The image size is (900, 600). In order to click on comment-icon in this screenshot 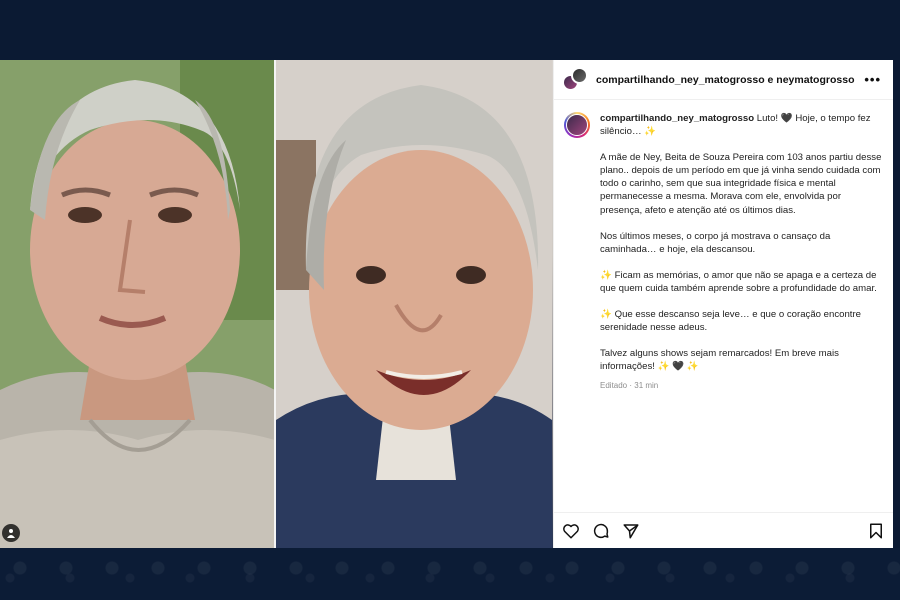, I will do `click(601, 531)`.